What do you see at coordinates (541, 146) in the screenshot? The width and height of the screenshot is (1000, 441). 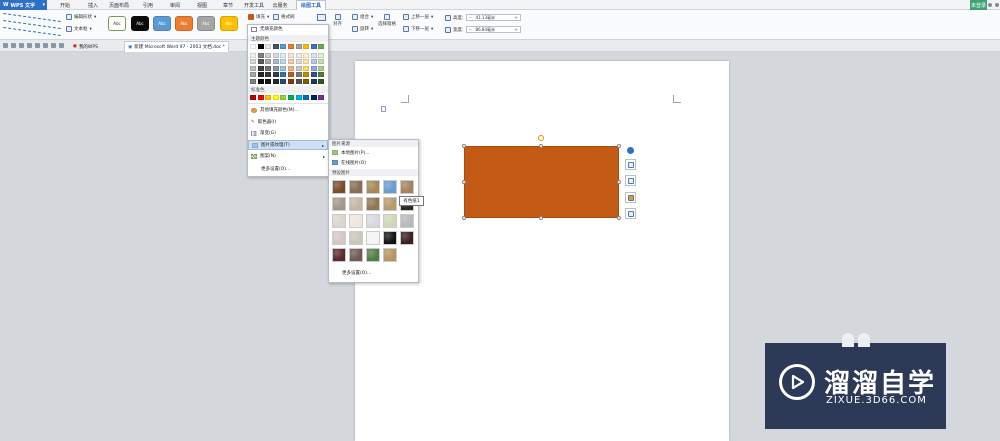 I see `resize-handle-n` at bounding box center [541, 146].